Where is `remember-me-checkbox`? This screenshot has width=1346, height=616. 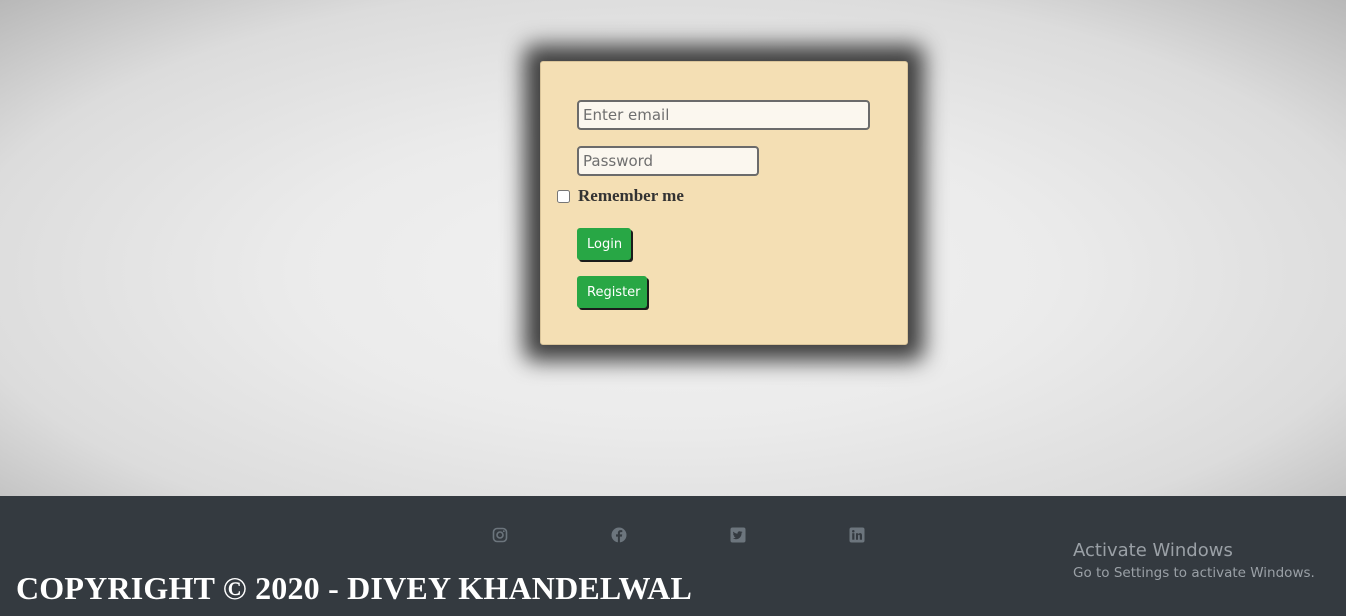
remember-me-checkbox is located at coordinates (563, 196).